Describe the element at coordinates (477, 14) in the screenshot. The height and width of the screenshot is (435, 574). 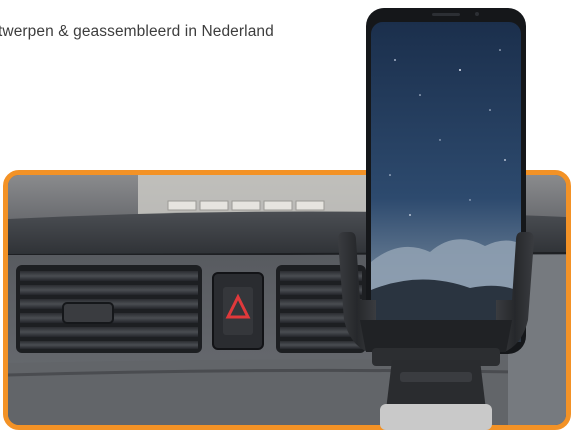
I see `phone-camera` at that location.